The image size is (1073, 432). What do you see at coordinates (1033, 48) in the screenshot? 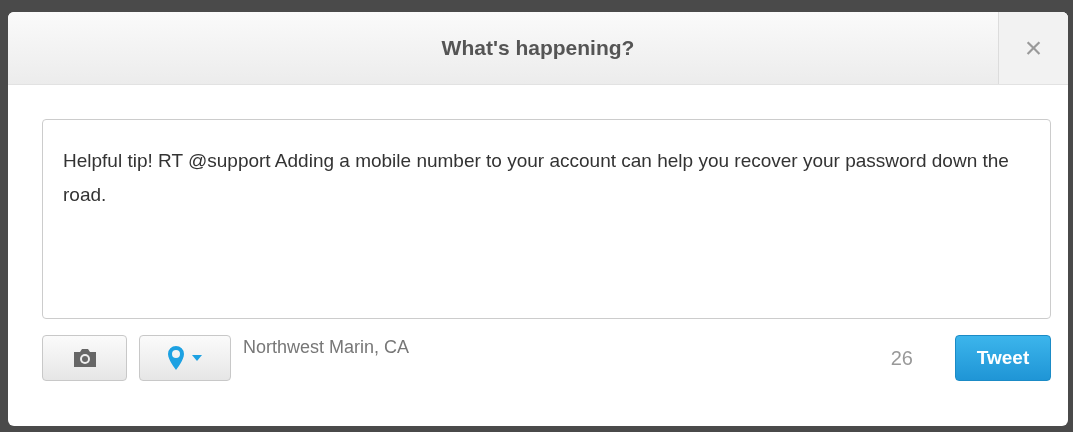
I see `close-button: ×` at bounding box center [1033, 48].